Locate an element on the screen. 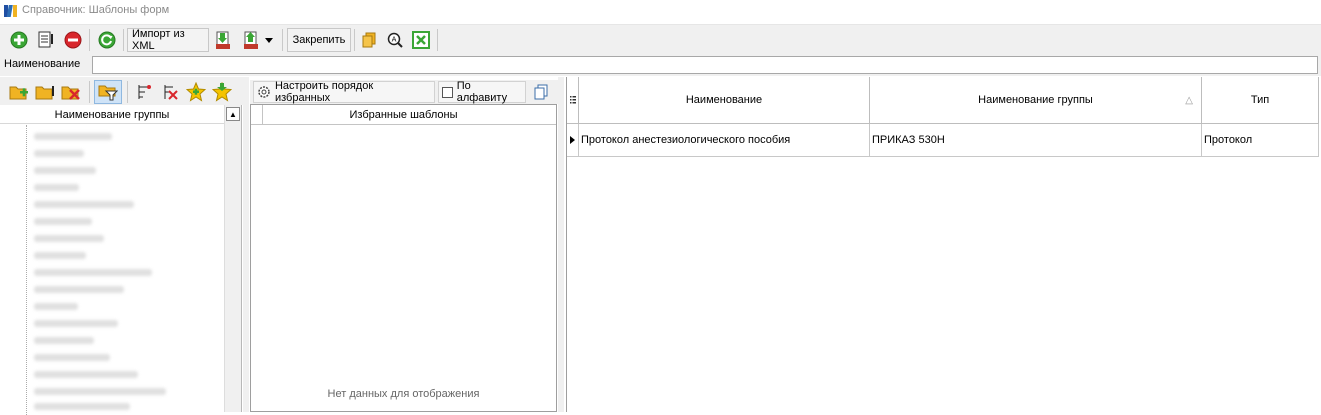 The height and width of the screenshot is (415, 1321). search-text-button: A is located at coordinates (395, 40).